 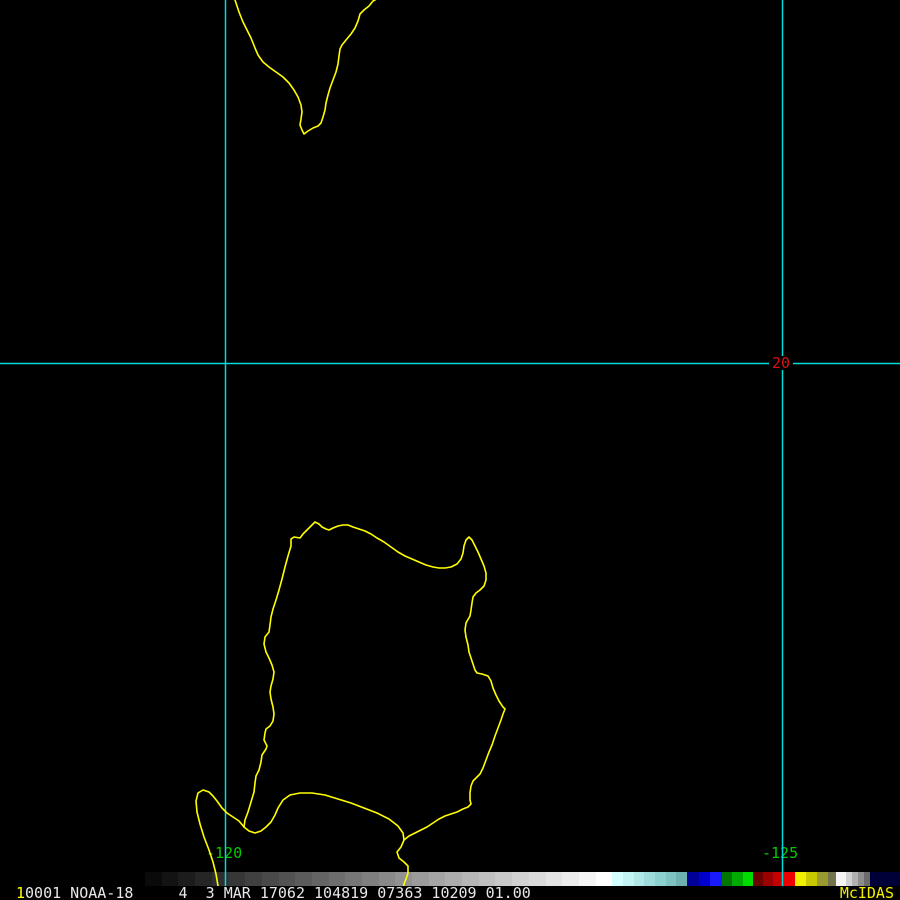 I want to click on luzon-coastline, so click(x=374, y=681).